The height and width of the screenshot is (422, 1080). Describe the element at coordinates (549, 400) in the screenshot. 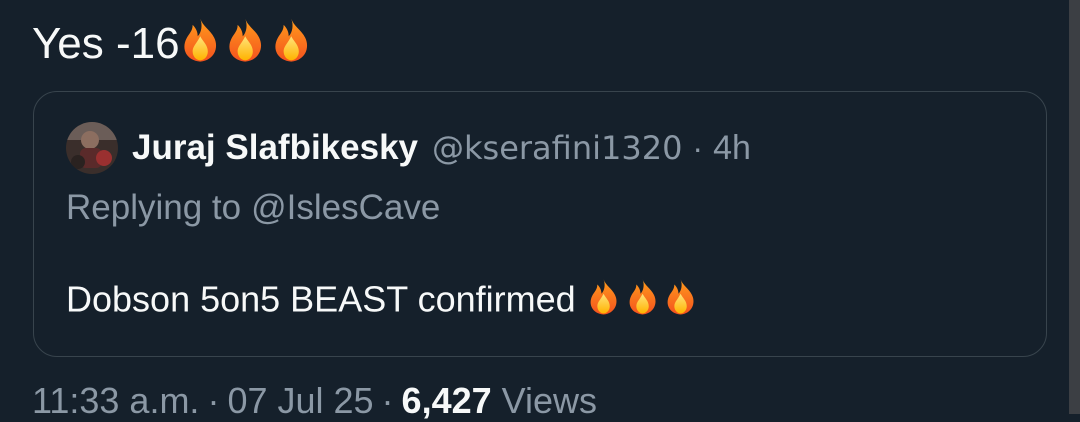

I see `views-label: Views` at that location.